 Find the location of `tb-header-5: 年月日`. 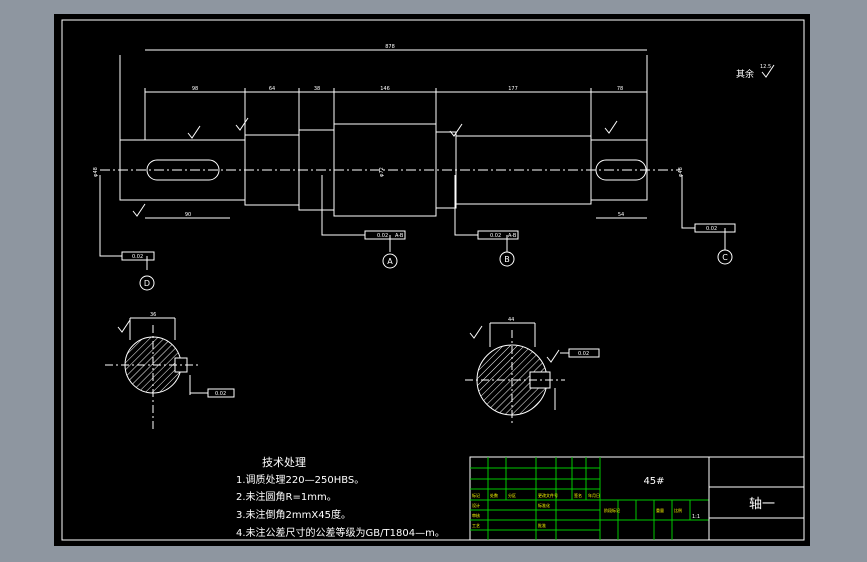

tb-header-5: 年月日 is located at coordinates (594, 495).